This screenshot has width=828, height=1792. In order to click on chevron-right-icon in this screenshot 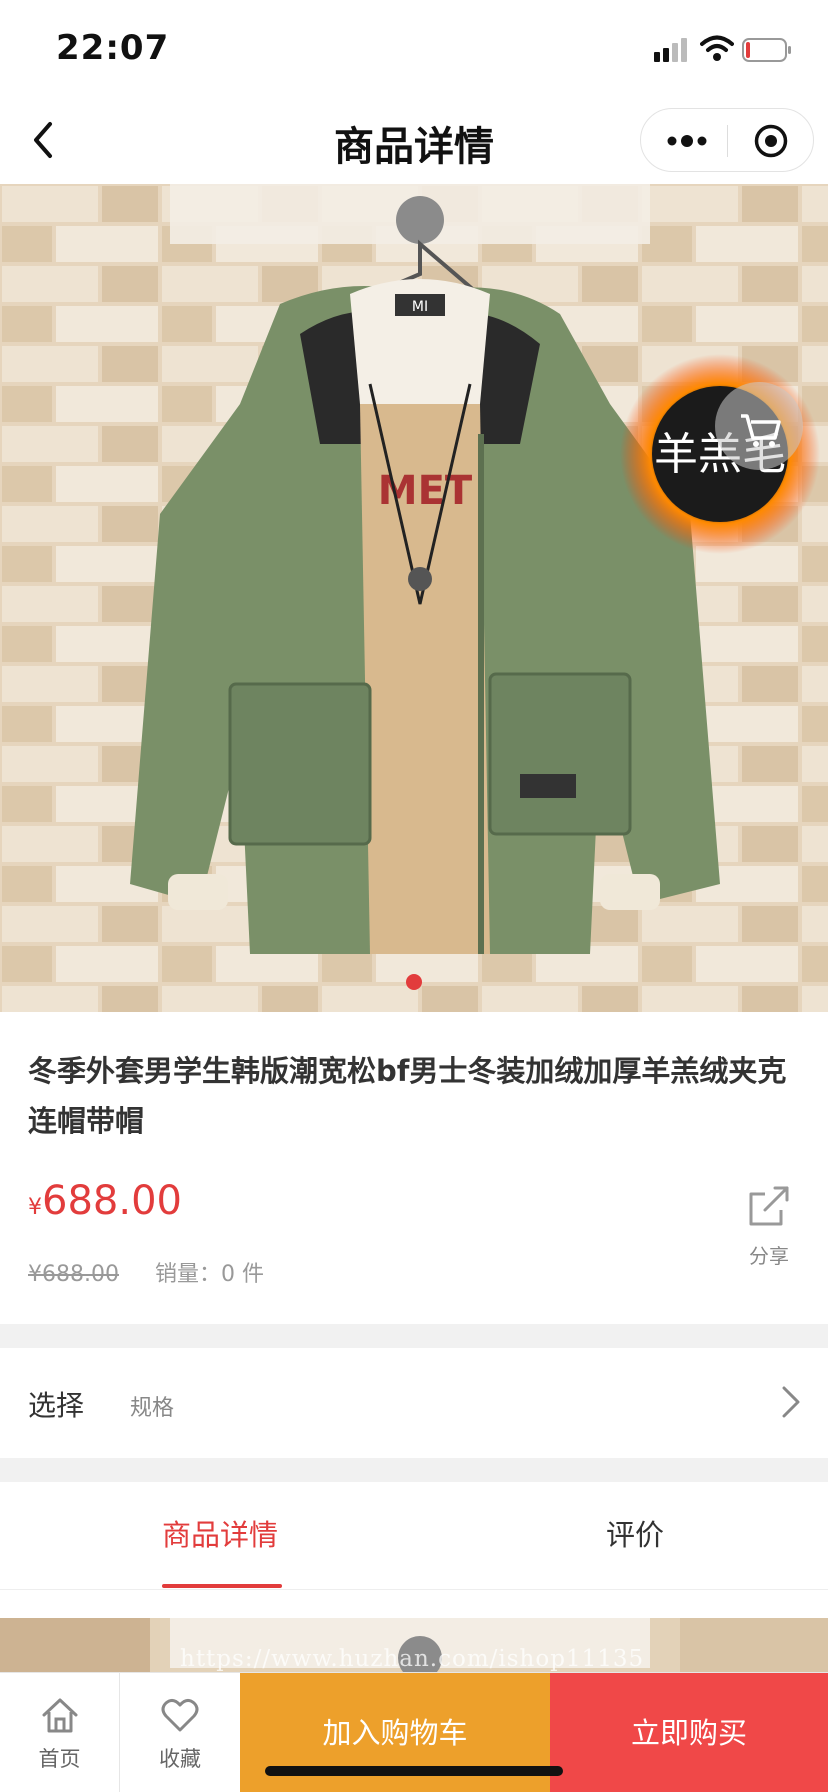, I will do `click(791, 1402)`.